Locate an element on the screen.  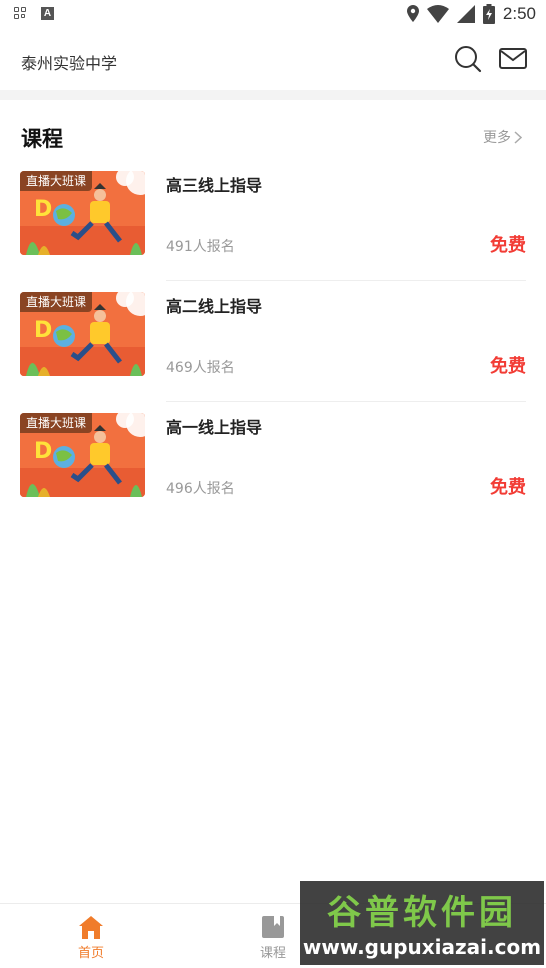
mail-icon is located at coordinates (513, 58).